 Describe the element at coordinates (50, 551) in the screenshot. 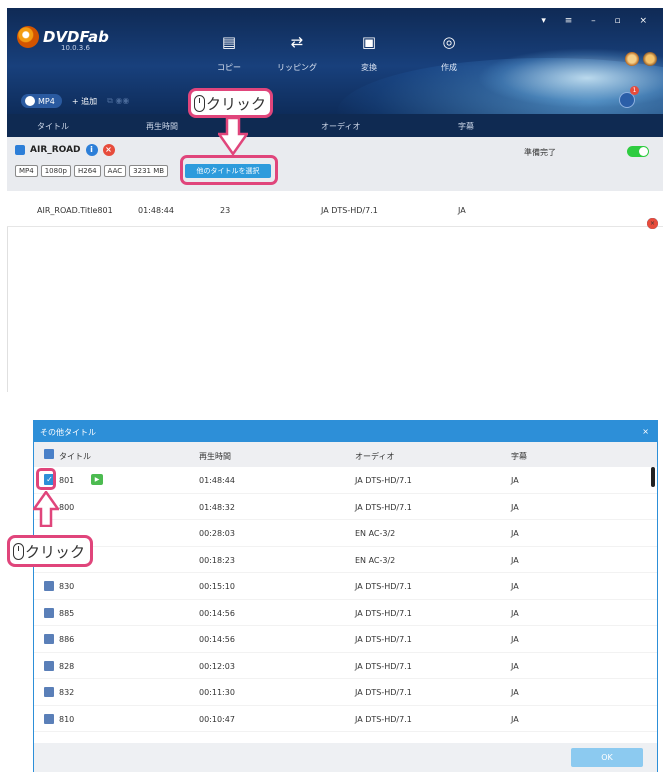

I see `click-callout-bottom: クリック` at that location.